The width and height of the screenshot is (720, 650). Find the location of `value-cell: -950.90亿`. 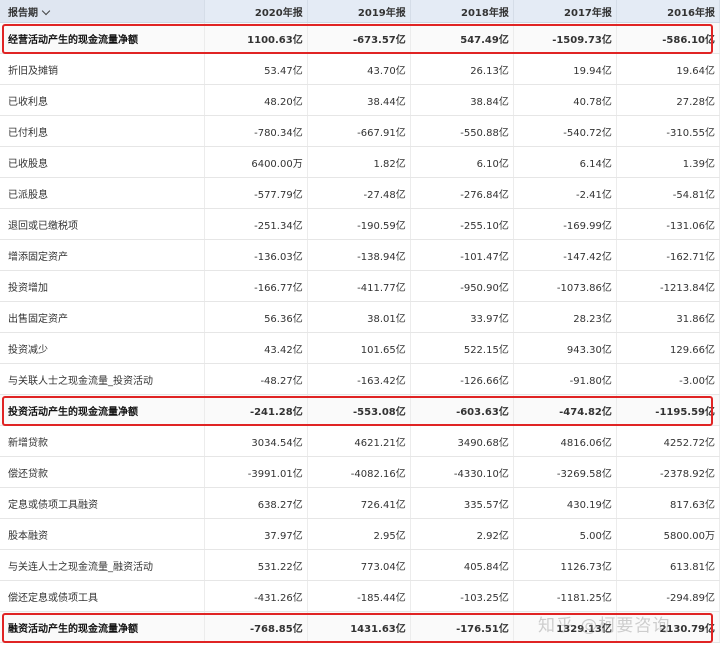

value-cell: -950.90亿 is located at coordinates (462, 286).